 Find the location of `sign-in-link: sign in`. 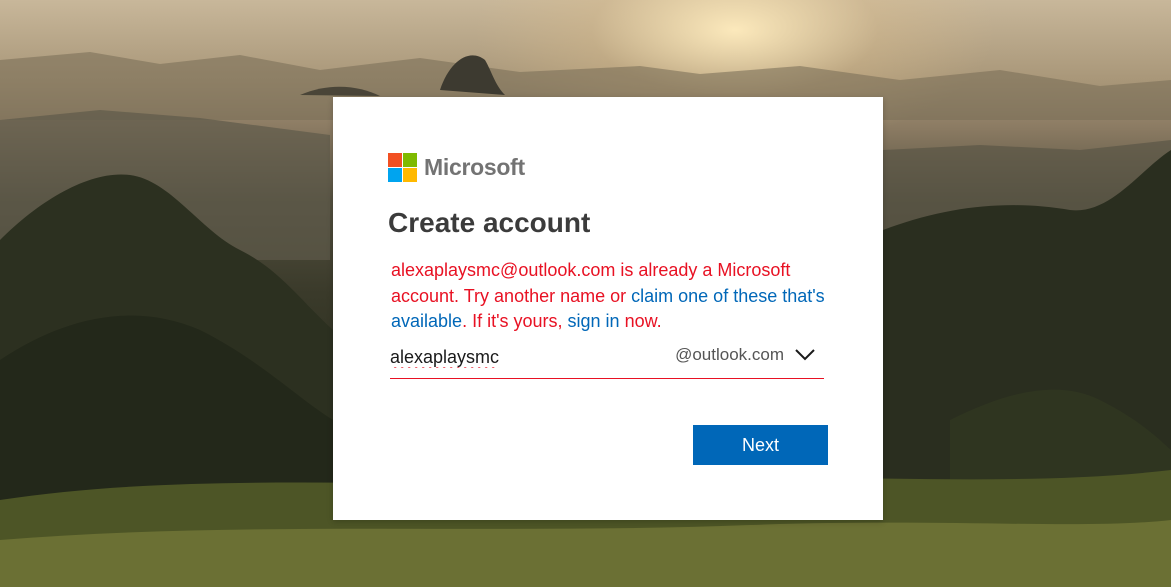

sign-in-link: sign in is located at coordinates (594, 321).